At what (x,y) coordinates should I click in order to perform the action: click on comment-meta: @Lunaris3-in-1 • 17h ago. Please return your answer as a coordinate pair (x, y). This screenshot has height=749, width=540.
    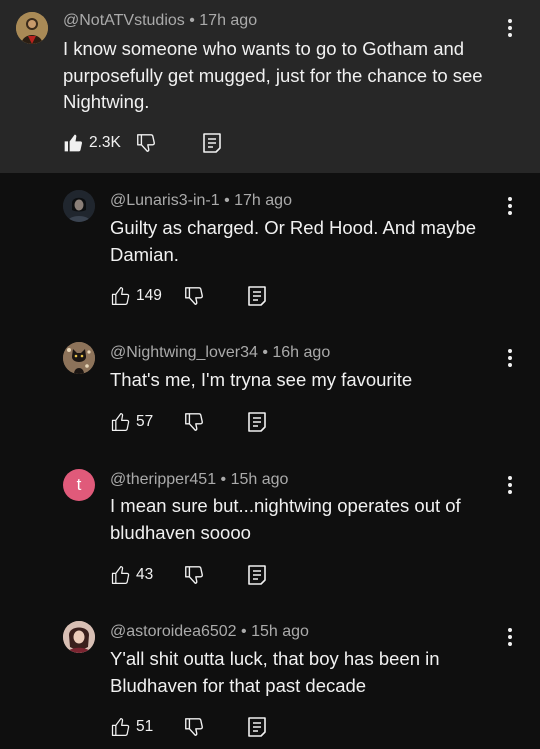
    Looking at the image, I should click on (201, 201).